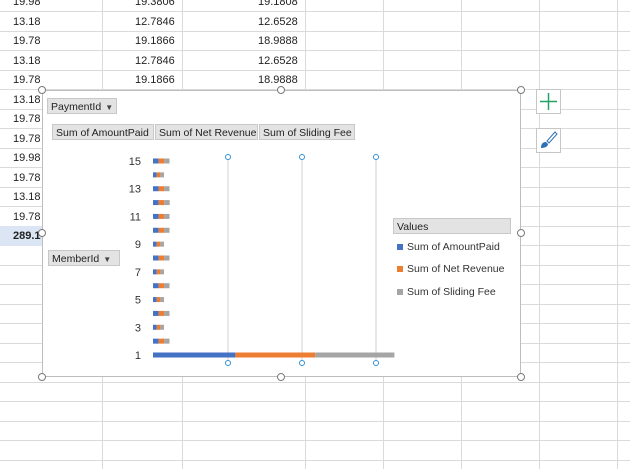  Describe the element at coordinates (278, 41) in the screenshot. I see `cell-slidingfee: 18.9888` at that location.